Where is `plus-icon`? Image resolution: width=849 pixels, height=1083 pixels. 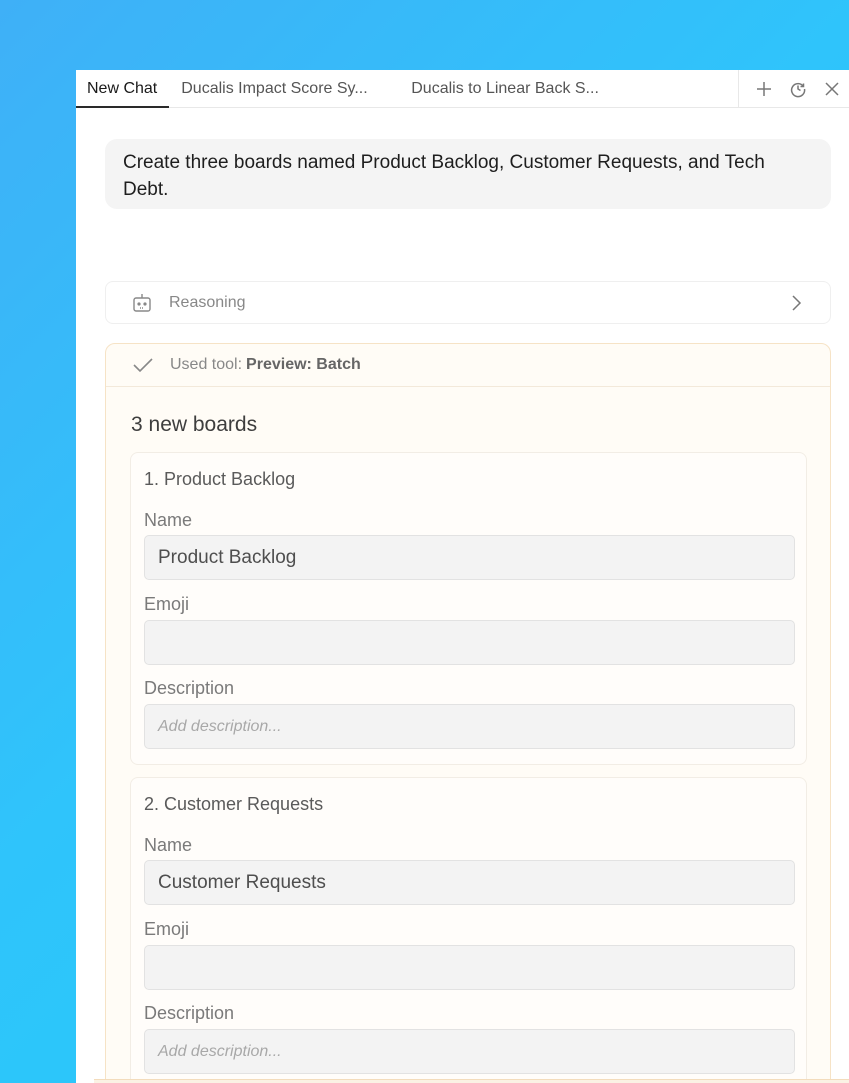 plus-icon is located at coordinates (764, 89).